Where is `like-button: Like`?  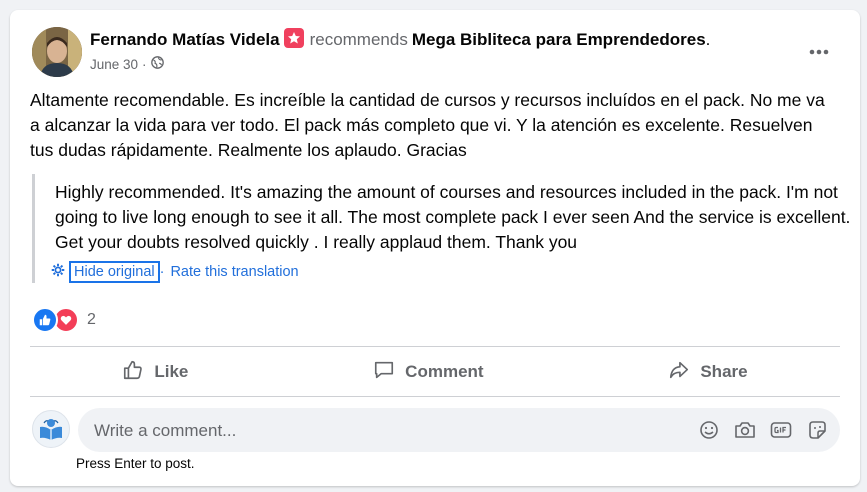
like-button: Like is located at coordinates (155, 372).